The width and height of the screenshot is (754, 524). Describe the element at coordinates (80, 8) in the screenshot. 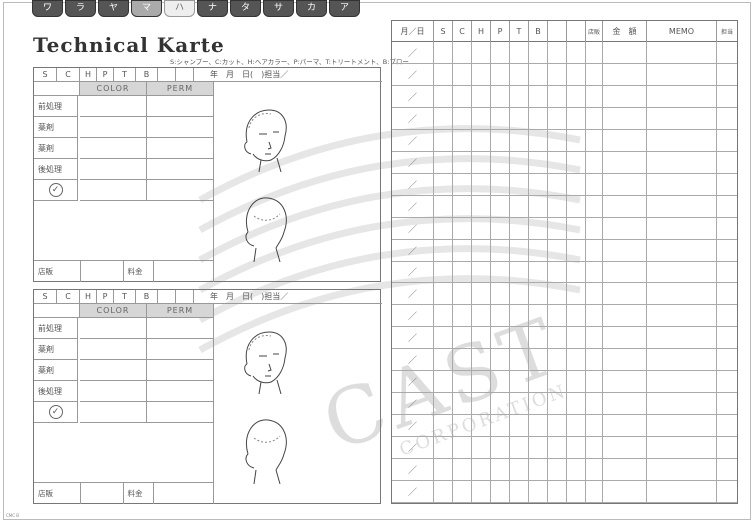

I see `index-tab: ラ` at that location.